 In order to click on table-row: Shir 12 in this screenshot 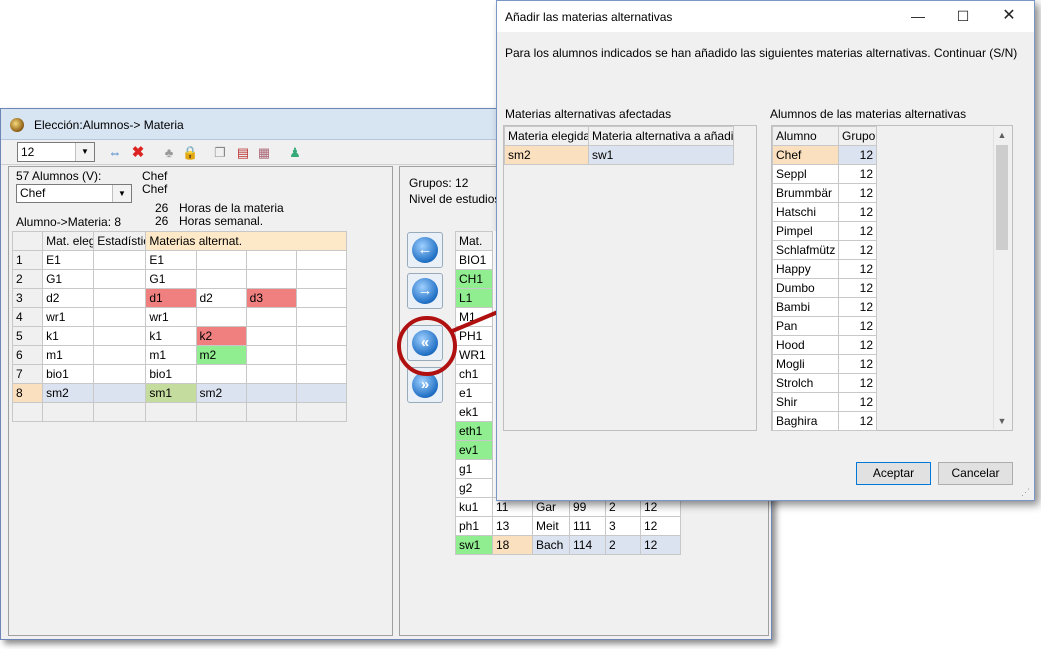, I will do `click(824, 402)`.